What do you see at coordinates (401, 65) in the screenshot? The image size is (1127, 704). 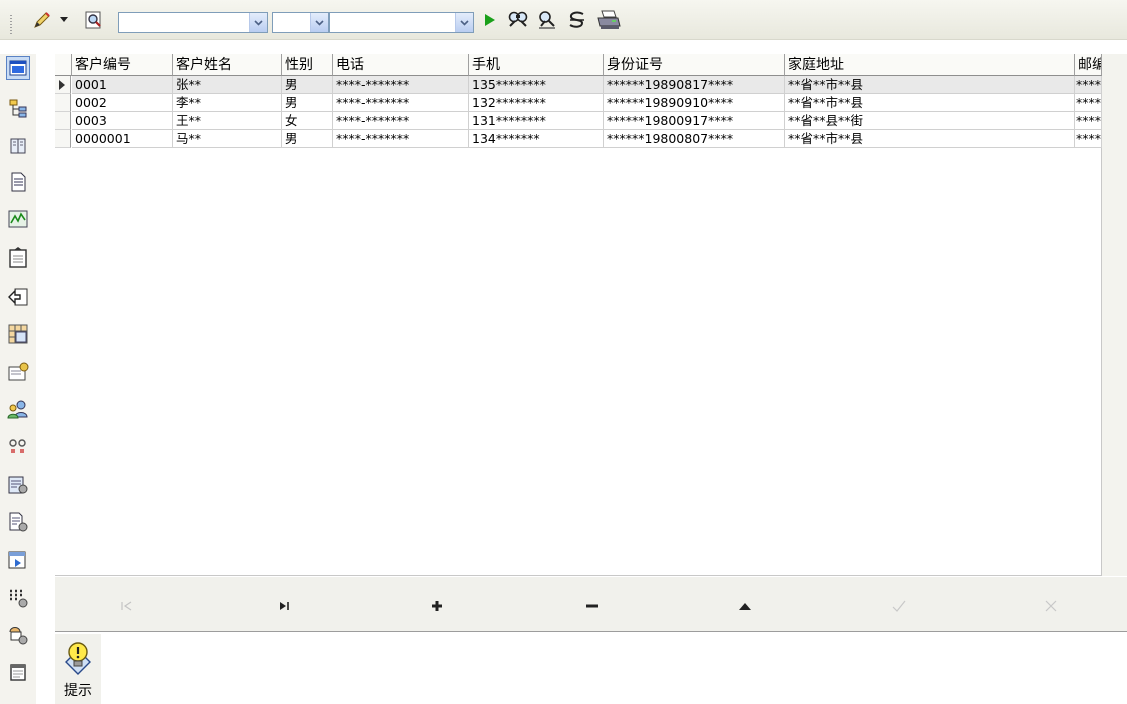 I see `col-header-phone: 电话` at bounding box center [401, 65].